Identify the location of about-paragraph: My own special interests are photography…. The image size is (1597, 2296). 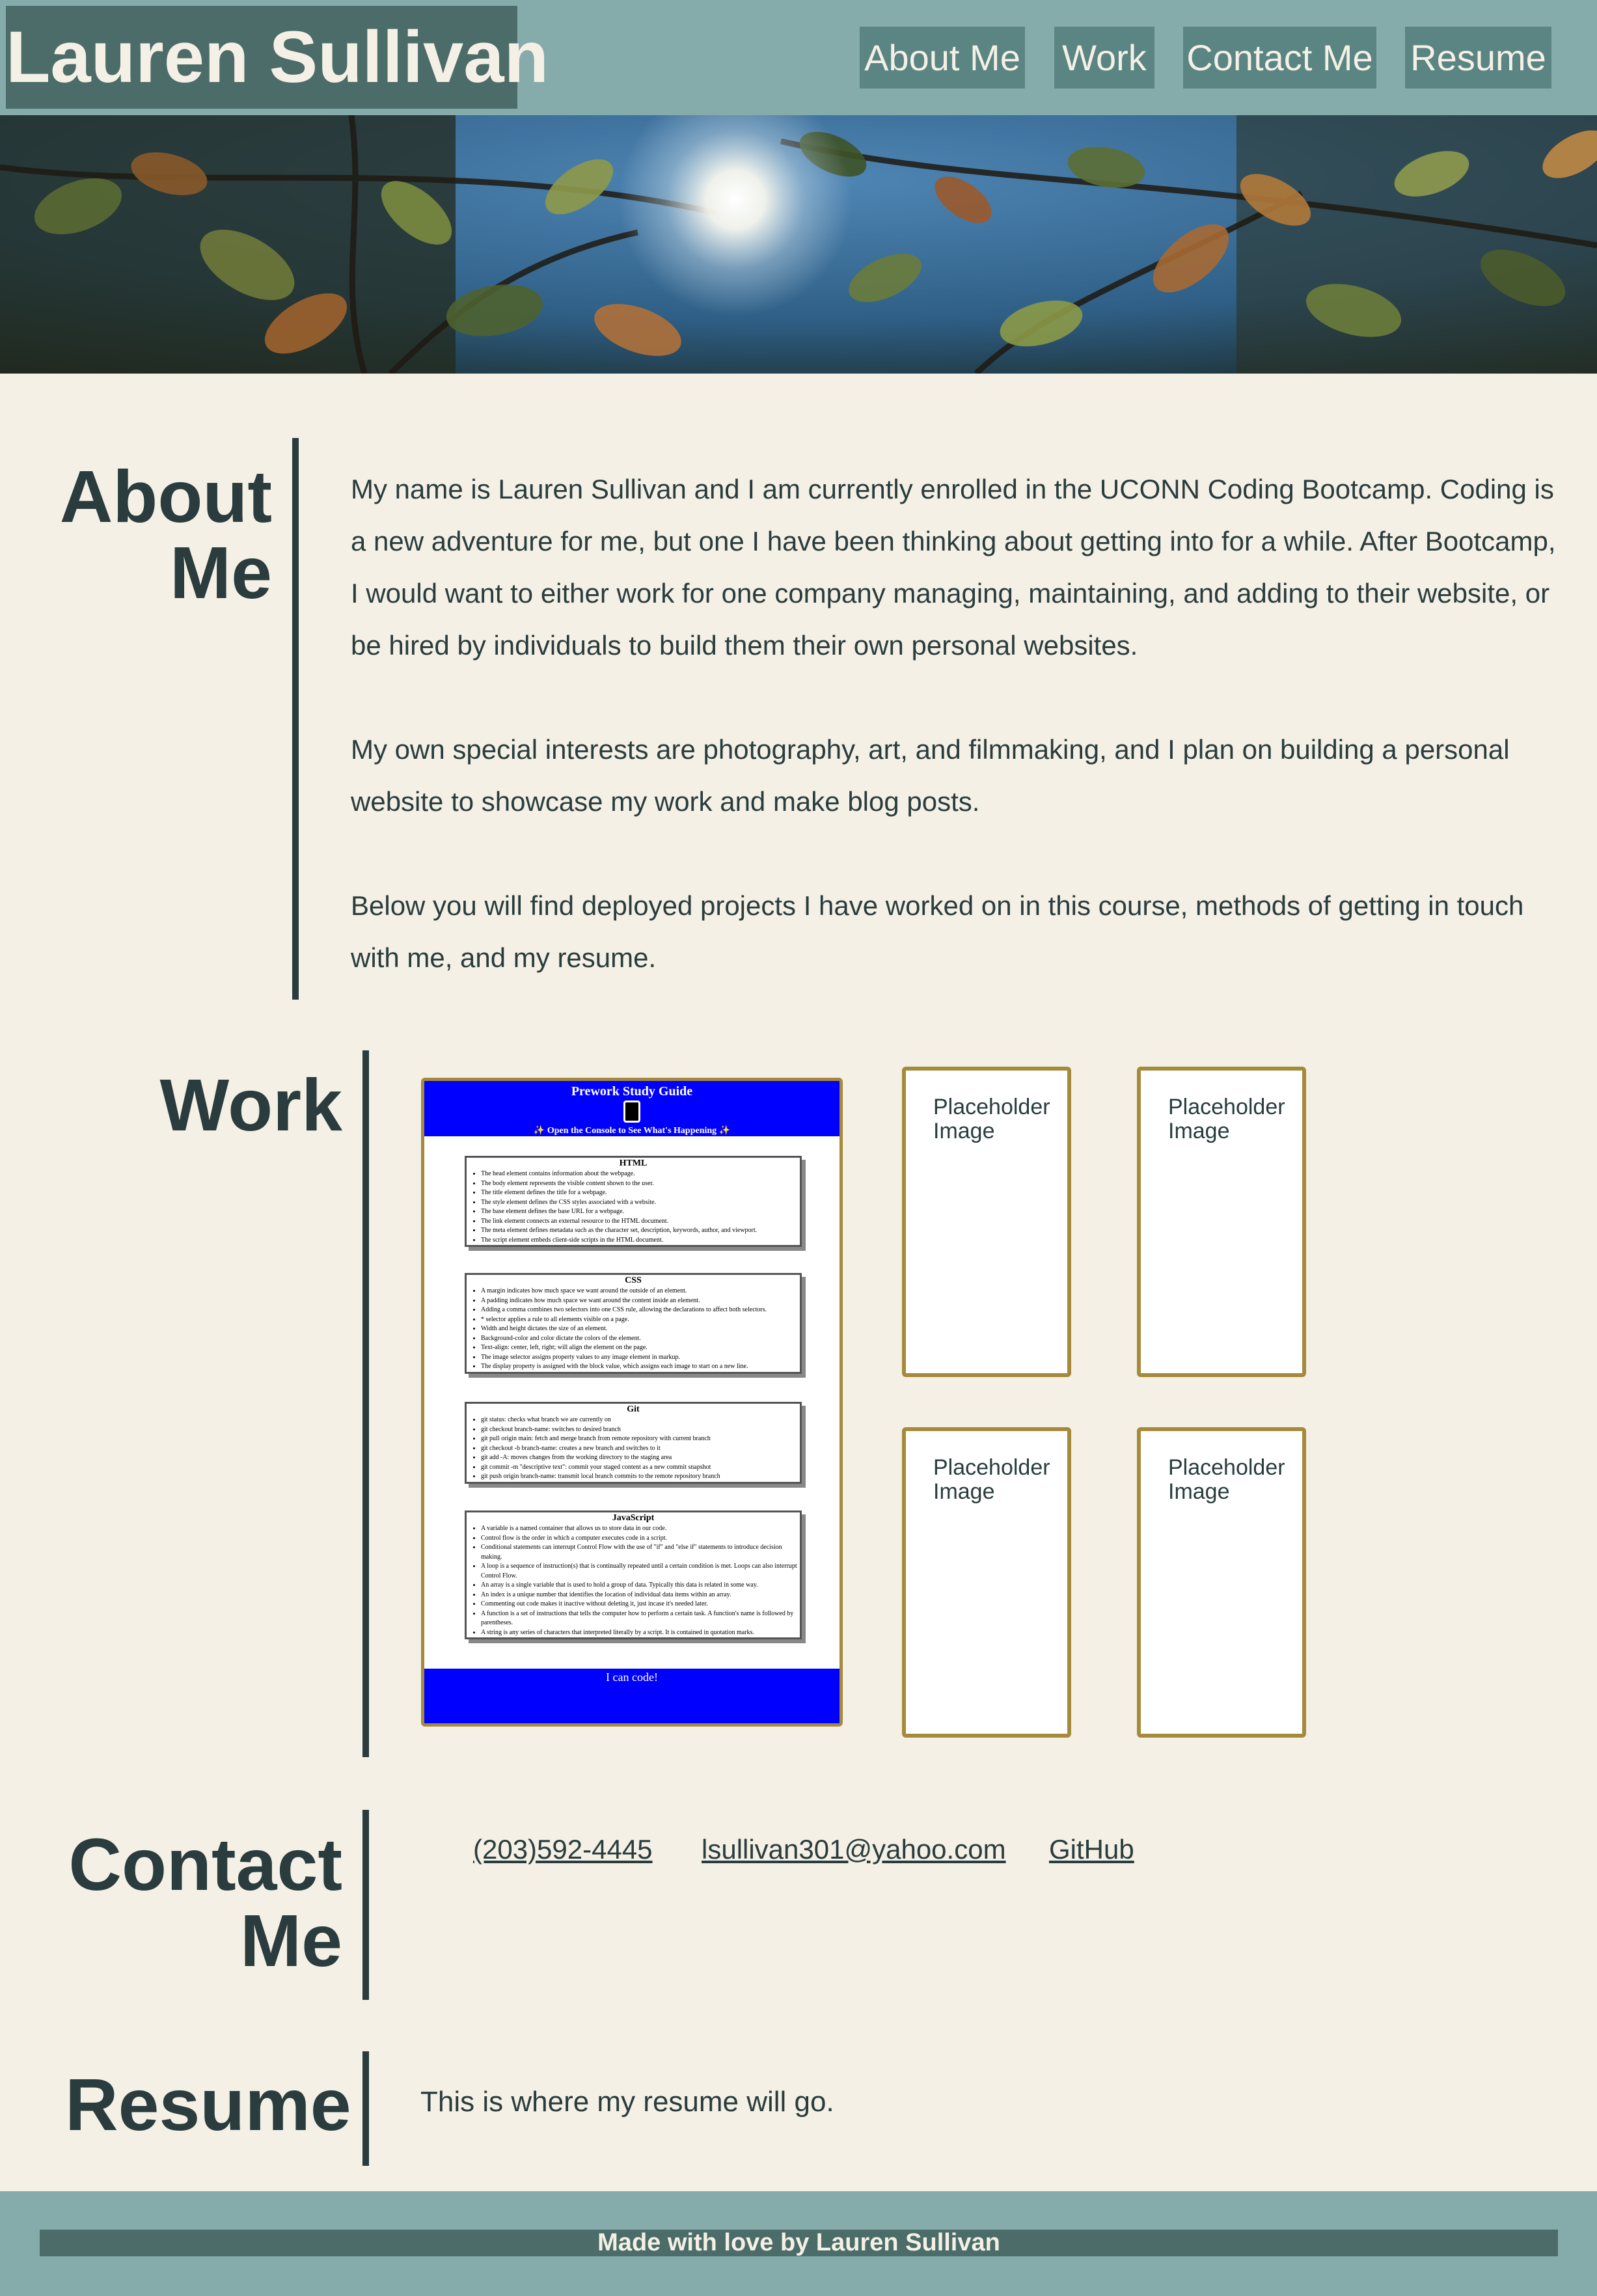
(930, 776).